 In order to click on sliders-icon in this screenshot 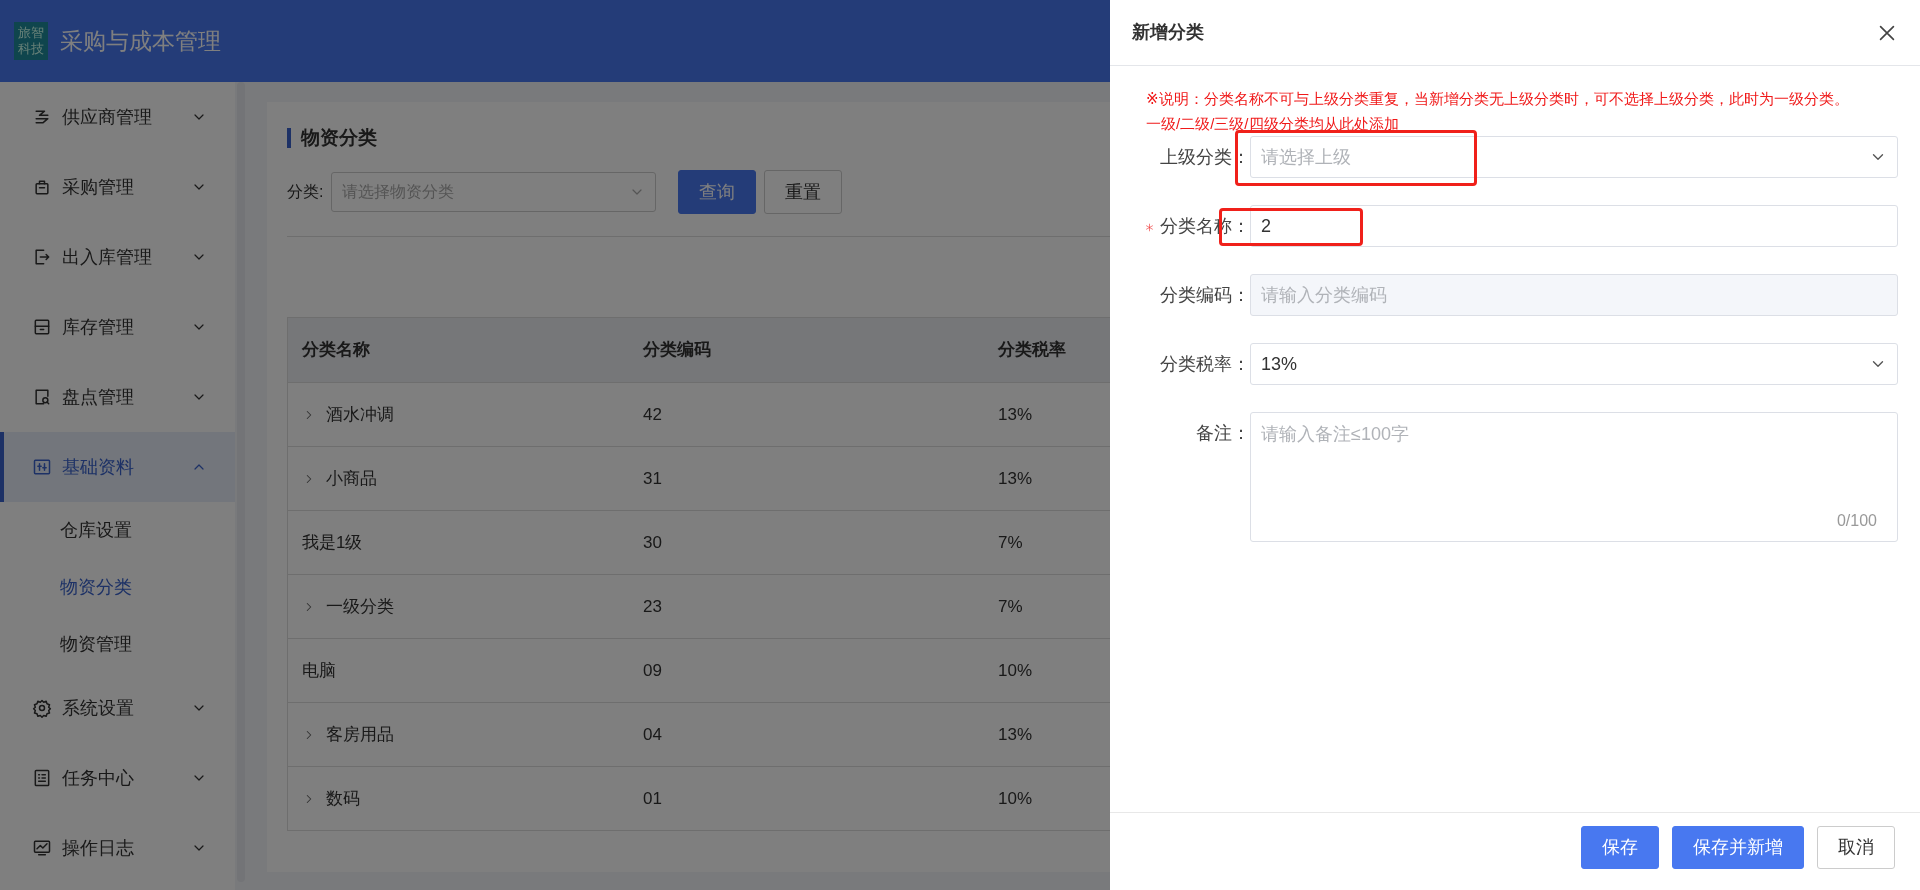, I will do `click(42, 467)`.